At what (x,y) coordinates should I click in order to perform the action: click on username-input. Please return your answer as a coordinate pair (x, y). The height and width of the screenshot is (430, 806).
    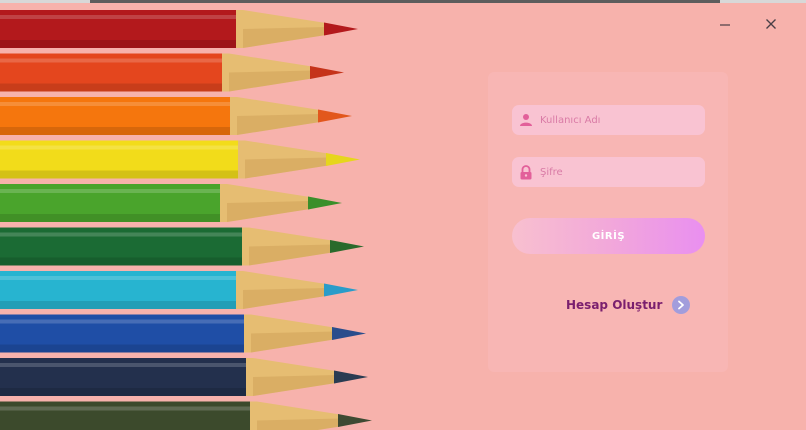
    Looking at the image, I should click on (615, 120).